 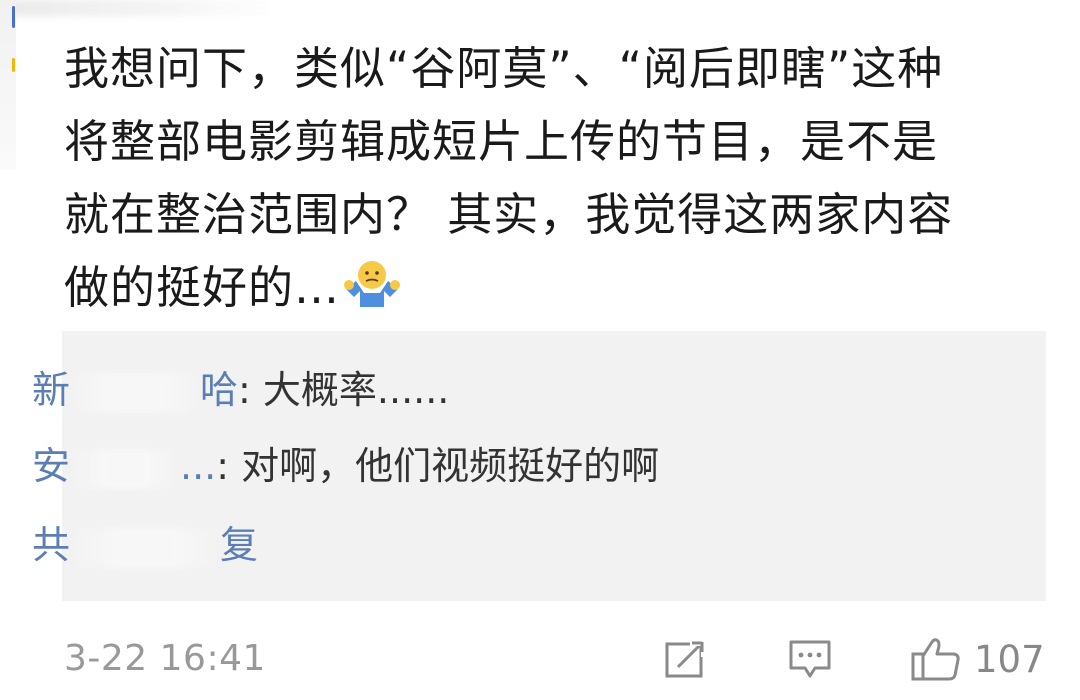 What do you see at coordinates (8, 85) in the screenshot?
I see `left-edge-strip` at bounding box center [8, 85].